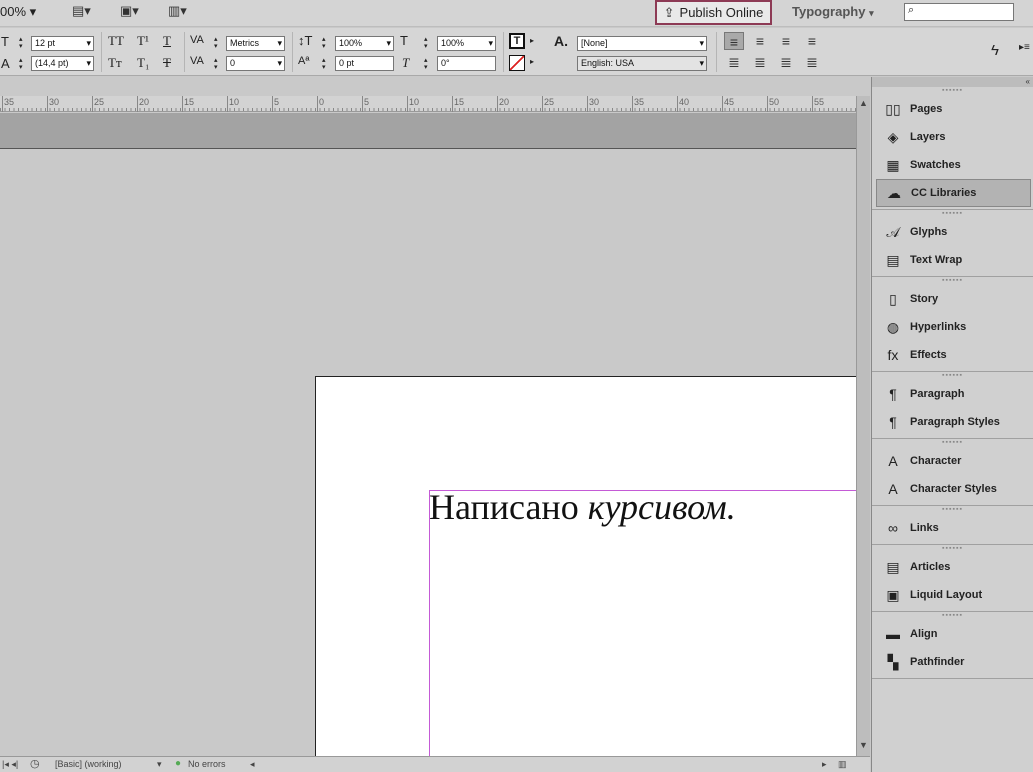 This screenshot has width=1033, height=772. Describe the element at coordinates (786, 62) in the screenshot. I see `justify-right-icon: ≣` at that location.